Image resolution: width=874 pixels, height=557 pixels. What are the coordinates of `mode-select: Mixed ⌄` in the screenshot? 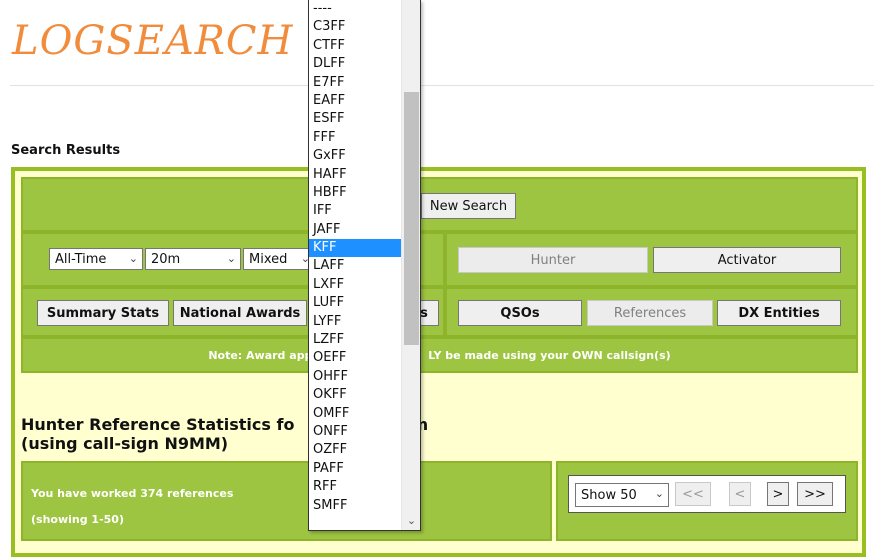 It's located at (279, 259).